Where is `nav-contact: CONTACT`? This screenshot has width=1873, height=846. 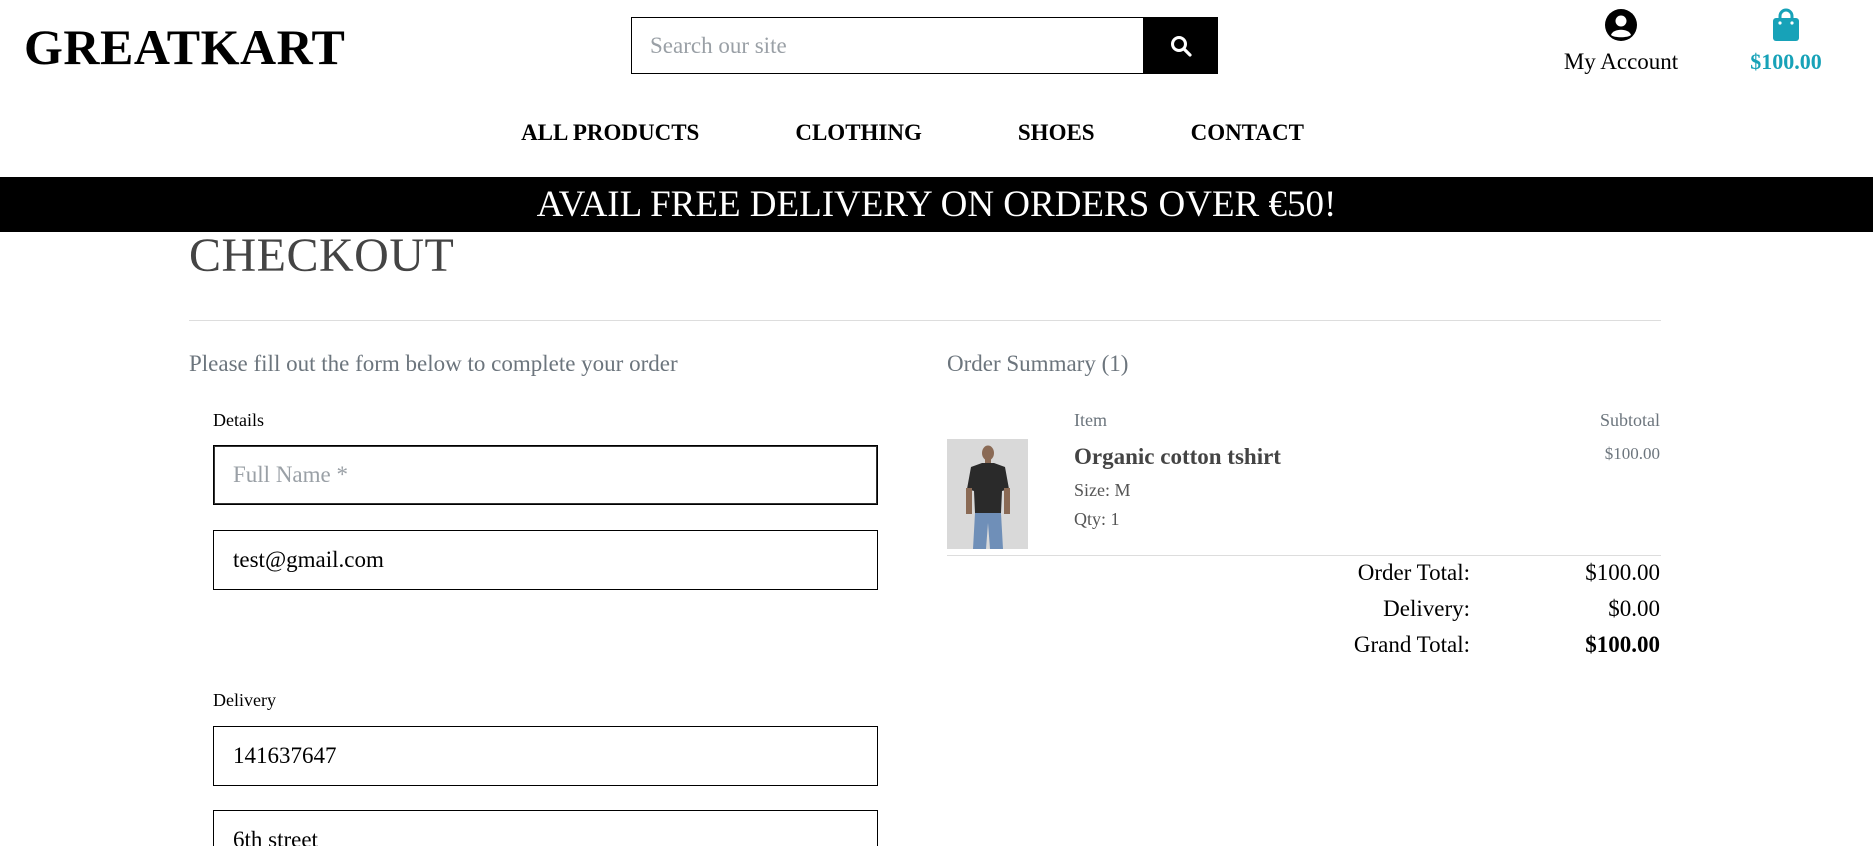
nav-contact: CONTACT is located at coordinates (1247, 133).